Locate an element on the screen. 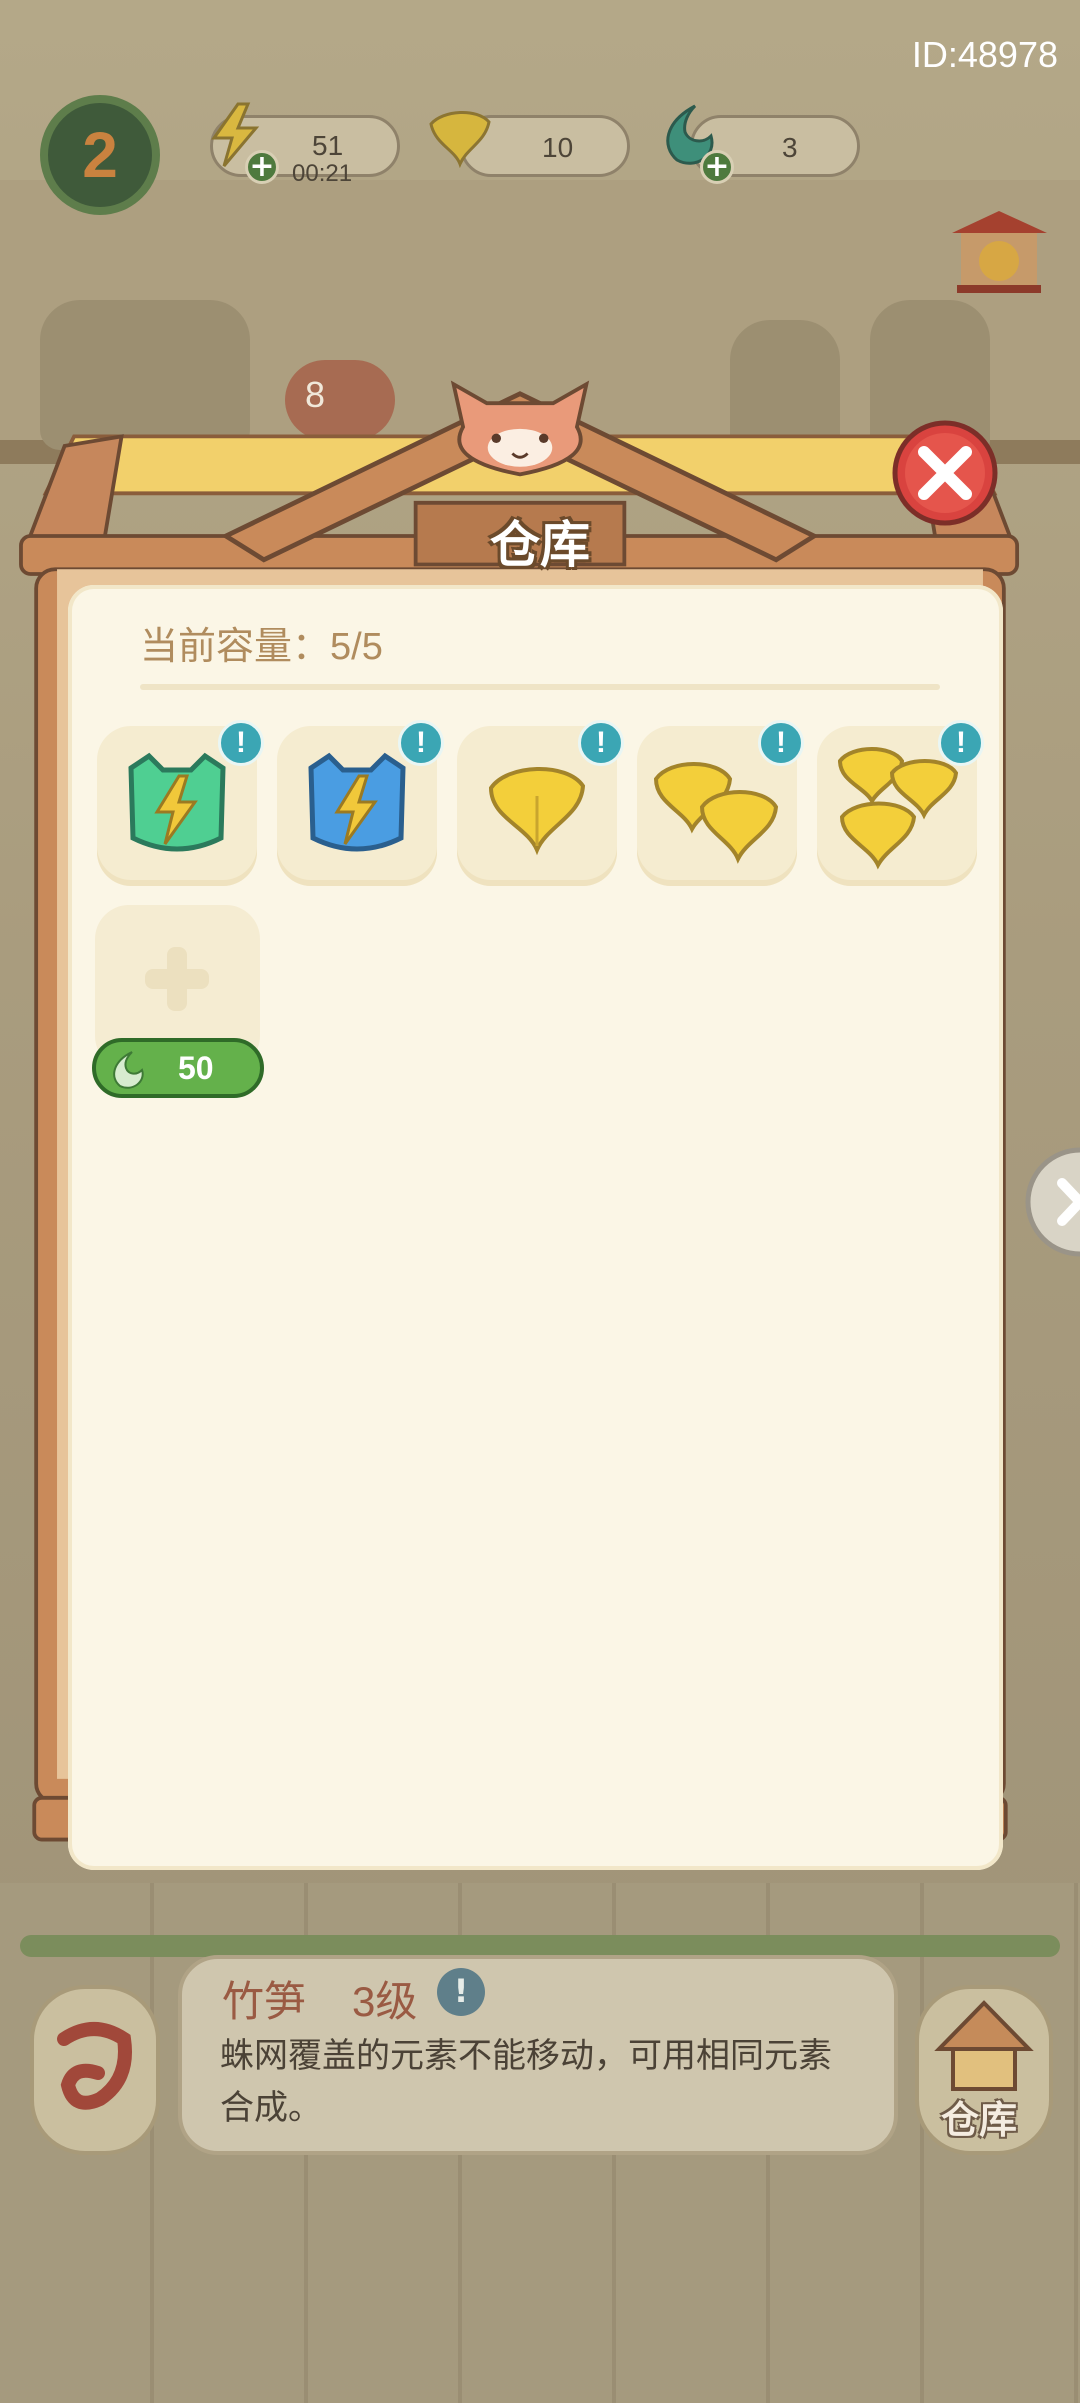  warehouse-house-icon is located at coordinates (984, 2045).